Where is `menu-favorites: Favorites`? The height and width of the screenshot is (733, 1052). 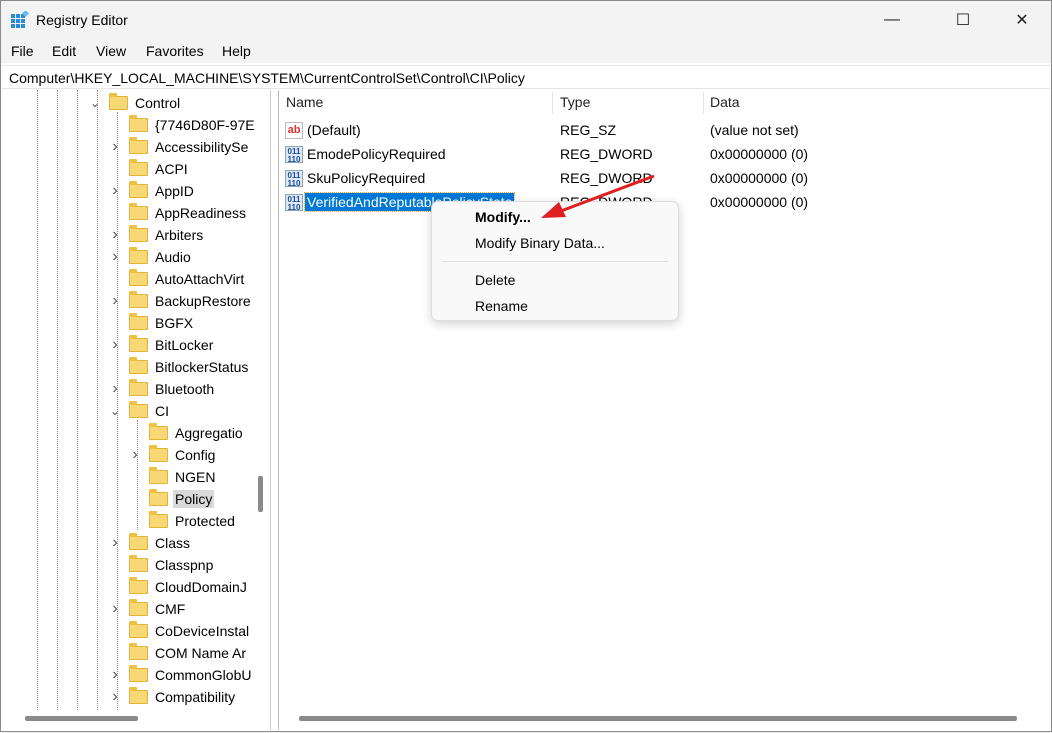 menu-favorites: Favorites is located at coordinates (175, 51).